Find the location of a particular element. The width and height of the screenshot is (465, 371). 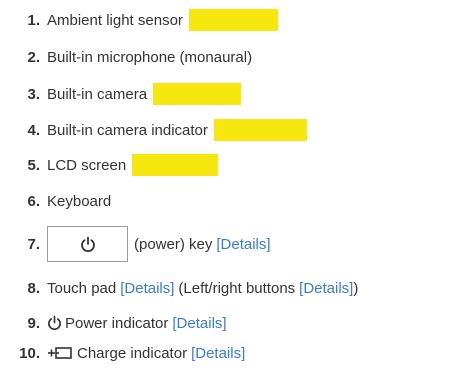

item-number: 1. is located at coordinates (33, 20).